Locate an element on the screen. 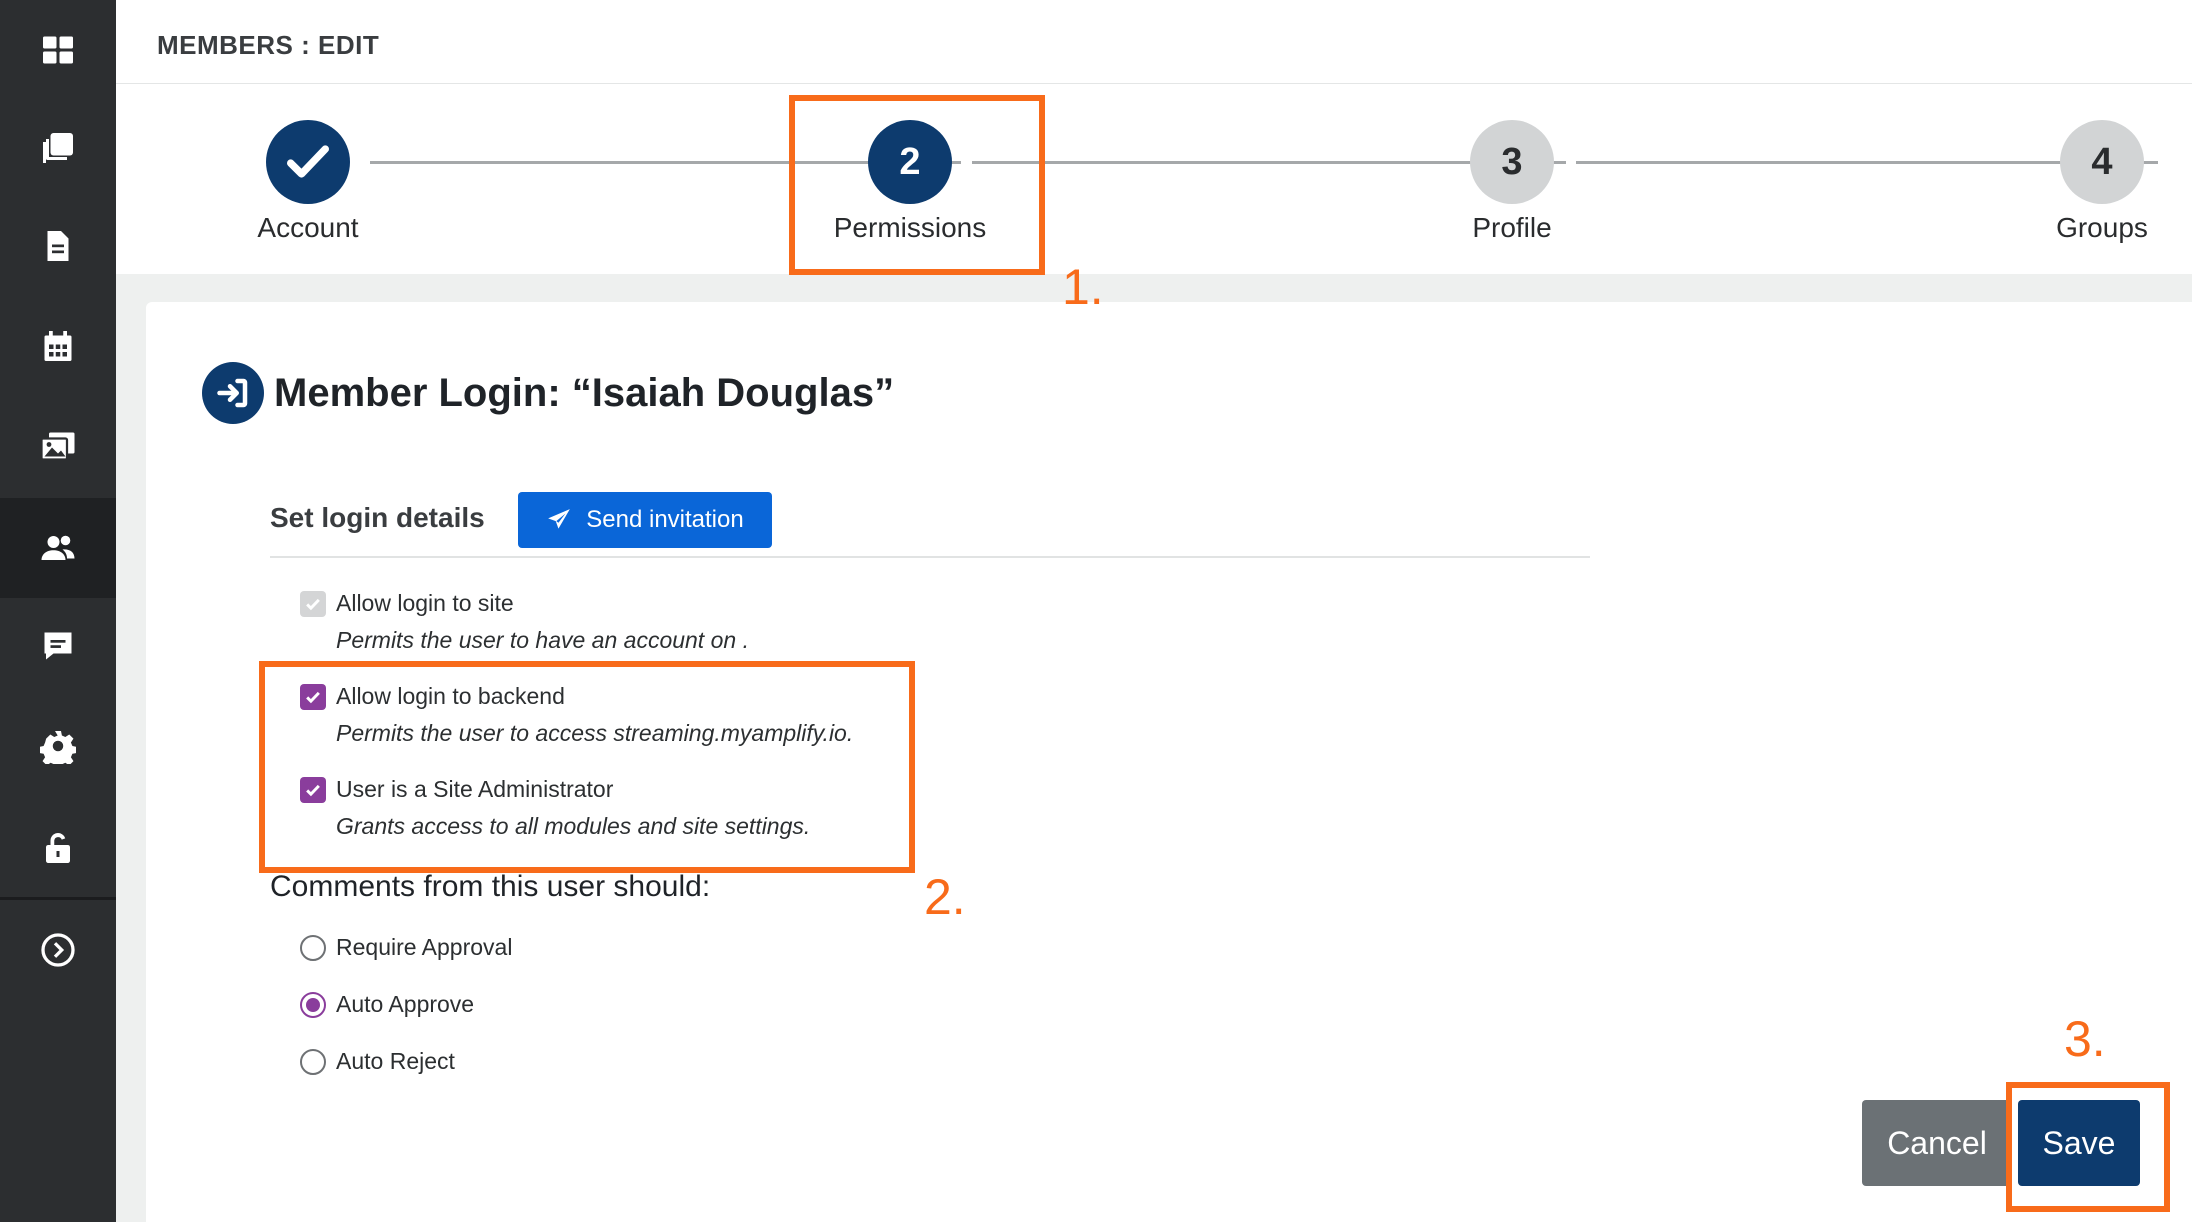 This screenshot has width=2192, height=1222. radio-label: Auto Reject is located at coordinates (395, 1061).